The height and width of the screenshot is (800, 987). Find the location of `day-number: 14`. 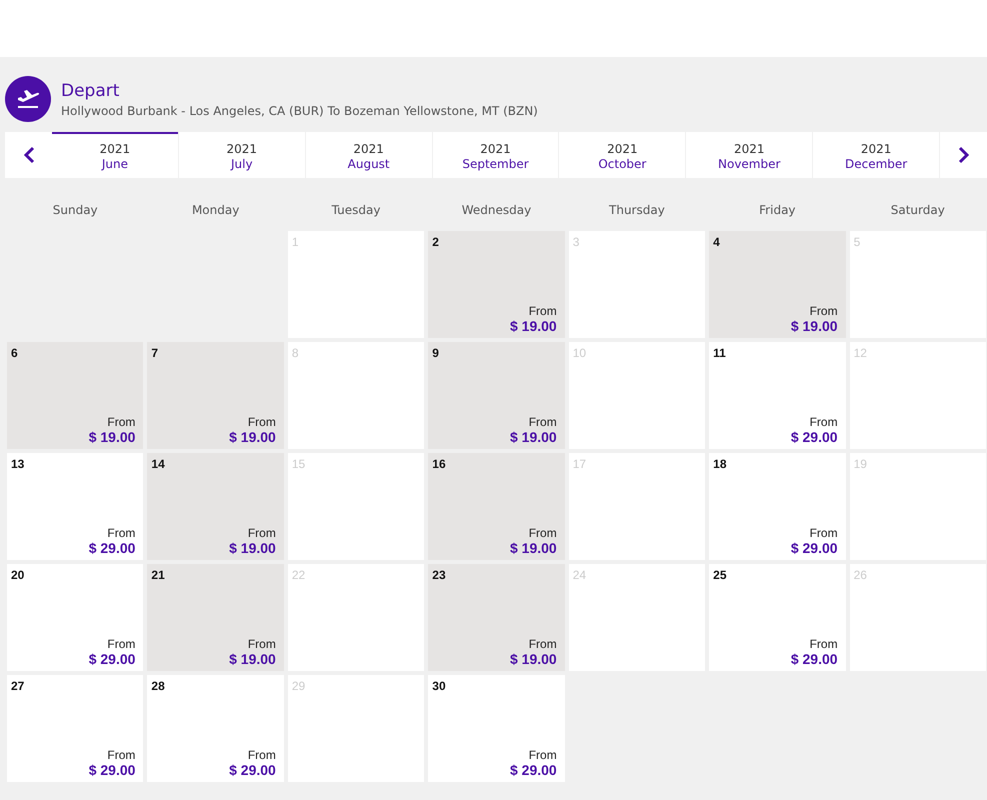

day-number: 14 is located at coordinates (158, 464).